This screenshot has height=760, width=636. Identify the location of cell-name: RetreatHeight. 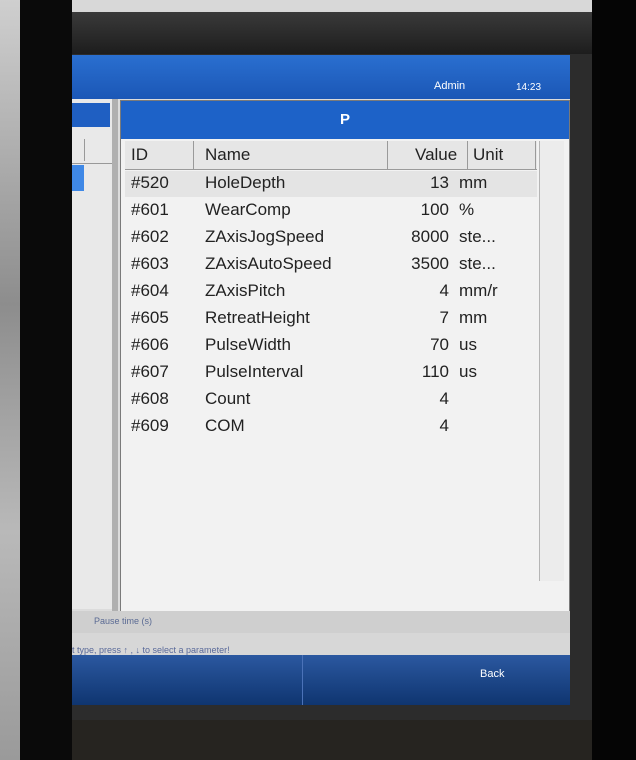
(257, 317).